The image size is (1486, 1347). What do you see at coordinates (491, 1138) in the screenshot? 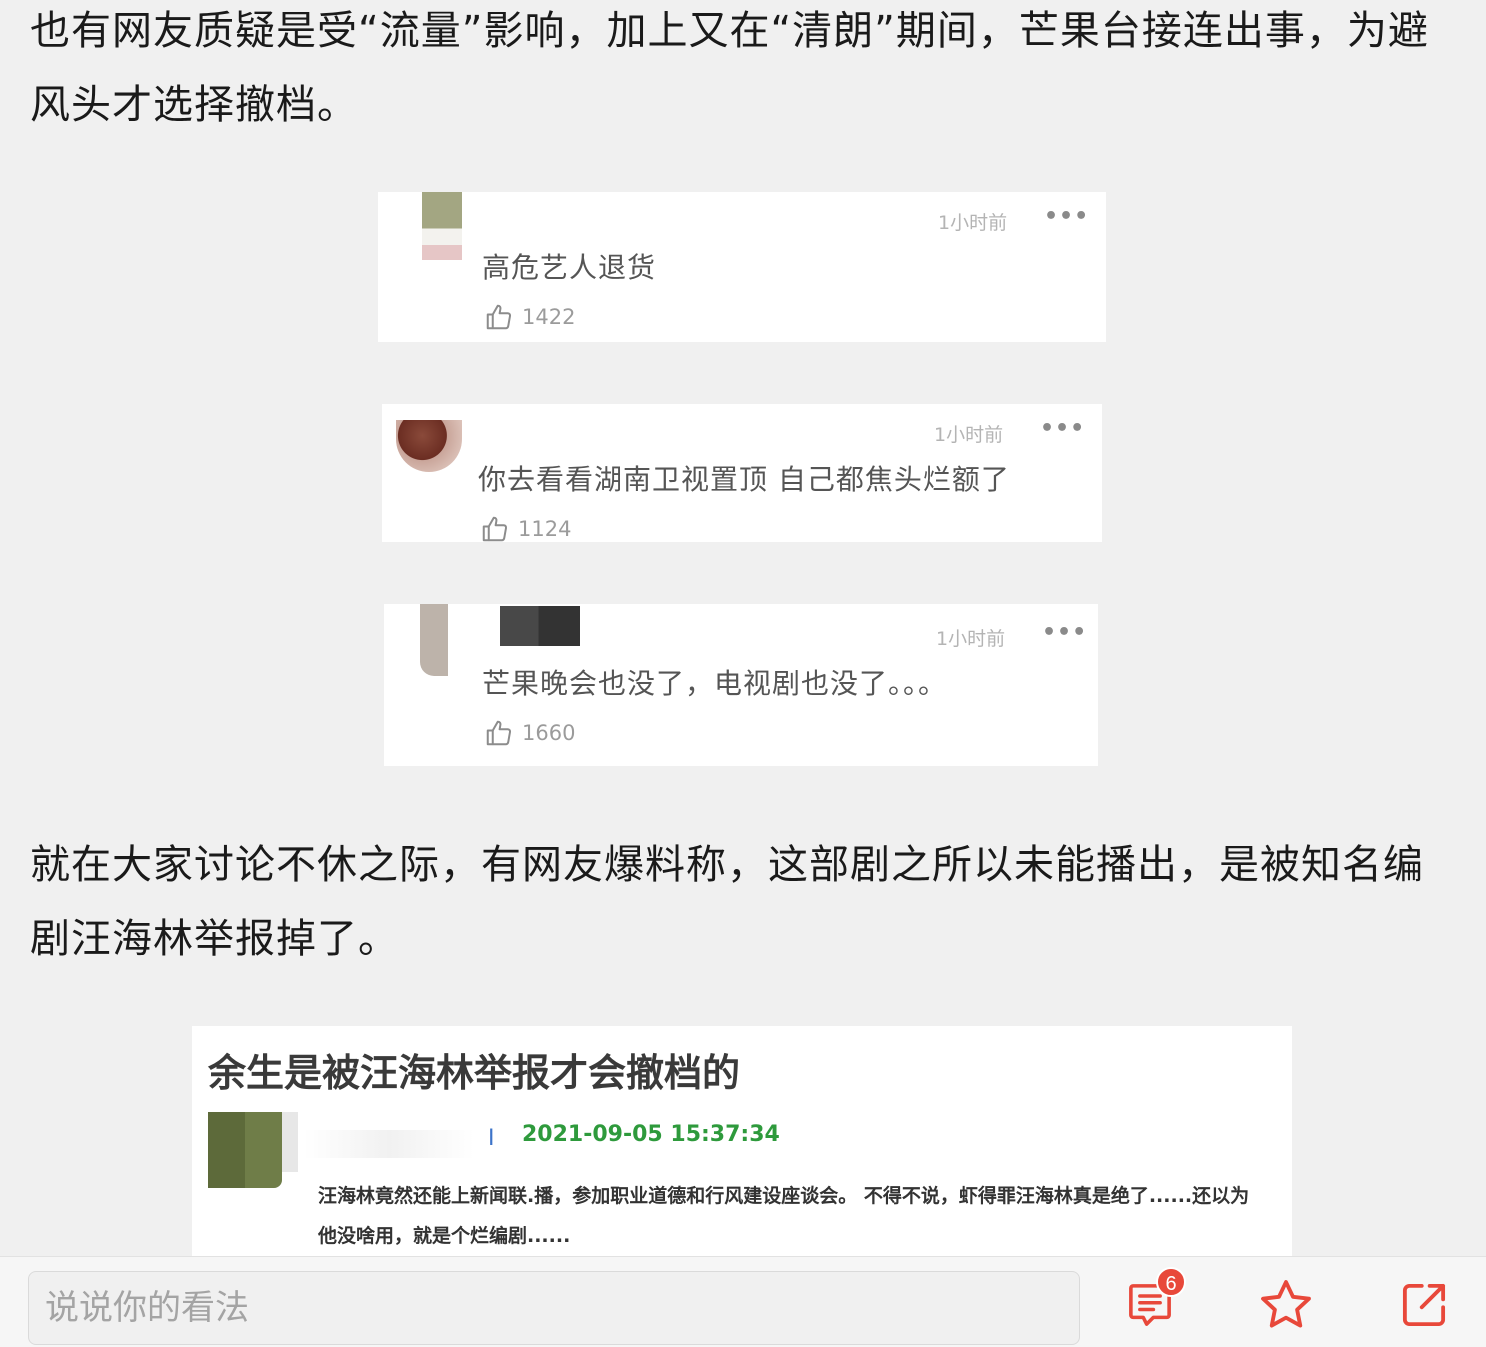
I see `separator: I` at bounding box center [491, 1138].